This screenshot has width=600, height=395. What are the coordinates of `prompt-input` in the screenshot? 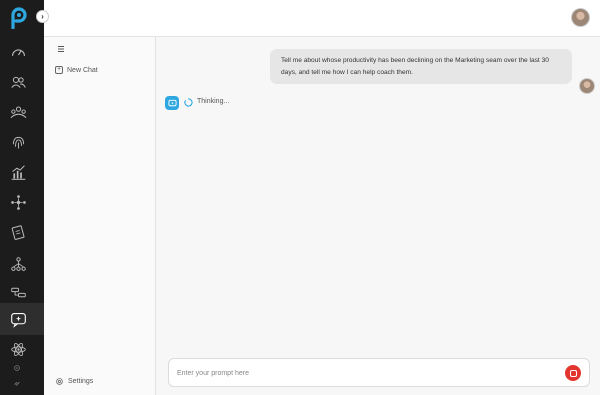 It's located at (362, 373).